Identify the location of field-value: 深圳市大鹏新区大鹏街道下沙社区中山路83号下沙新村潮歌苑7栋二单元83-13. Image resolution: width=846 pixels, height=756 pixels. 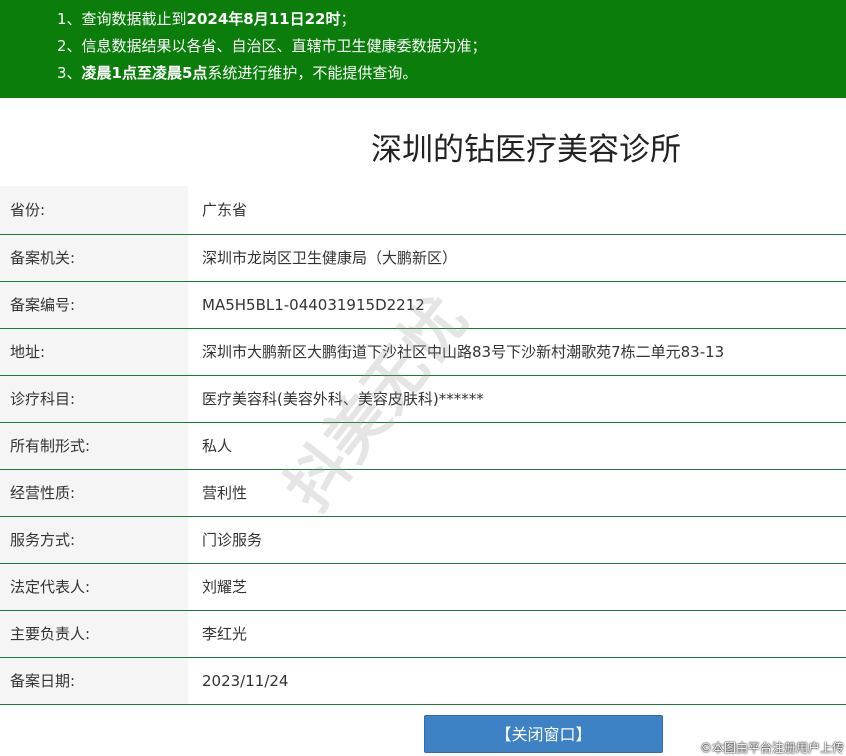
(517, 352).